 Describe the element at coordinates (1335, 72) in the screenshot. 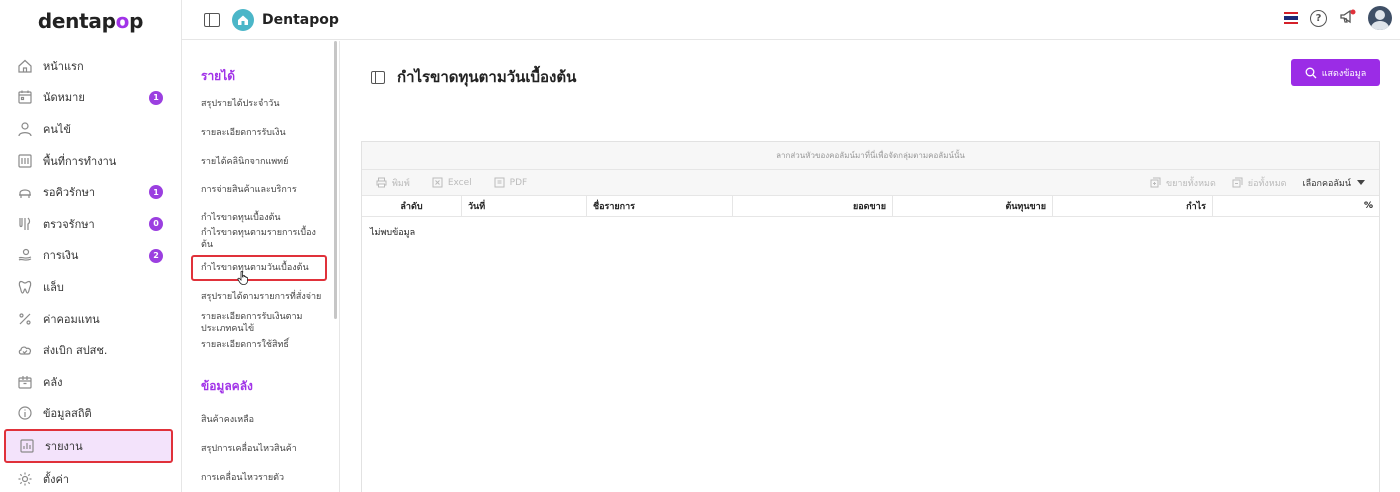

I see `show-data-button: แสดงข้อมูล` at that location.